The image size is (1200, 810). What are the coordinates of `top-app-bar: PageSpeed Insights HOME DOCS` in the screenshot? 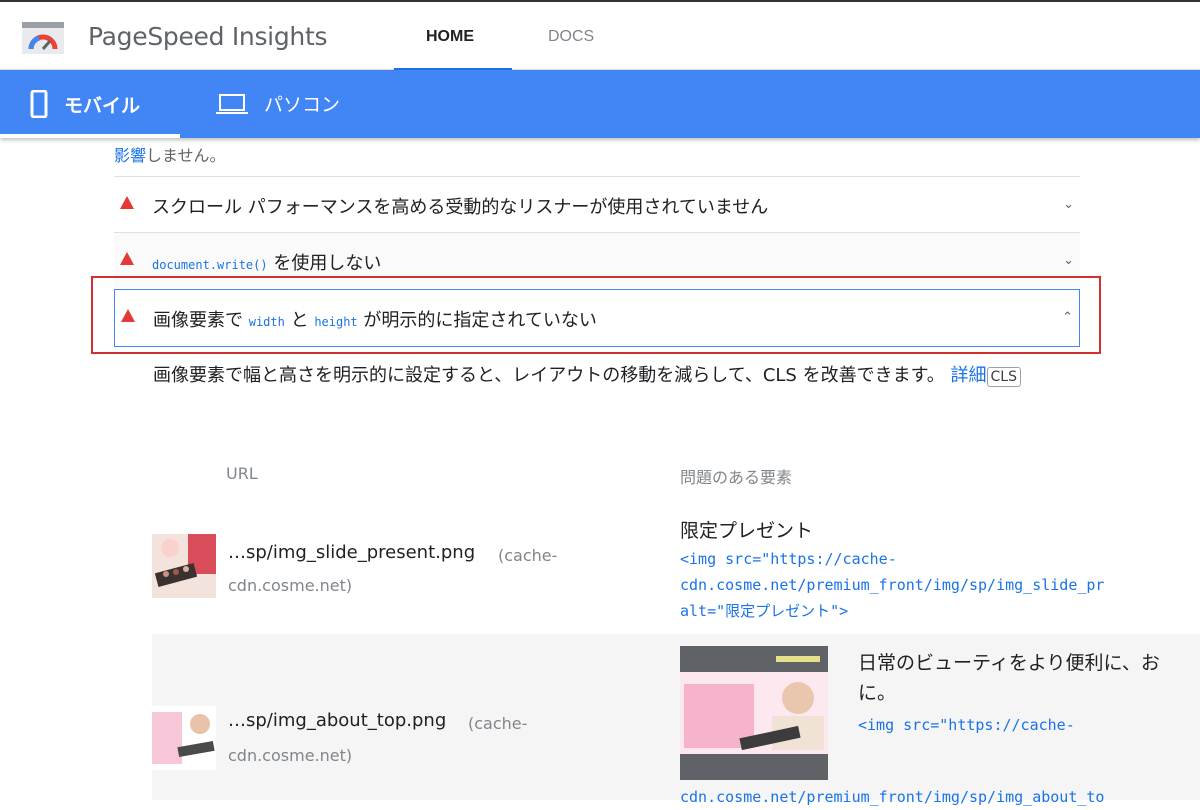 It's located at (600, 35).